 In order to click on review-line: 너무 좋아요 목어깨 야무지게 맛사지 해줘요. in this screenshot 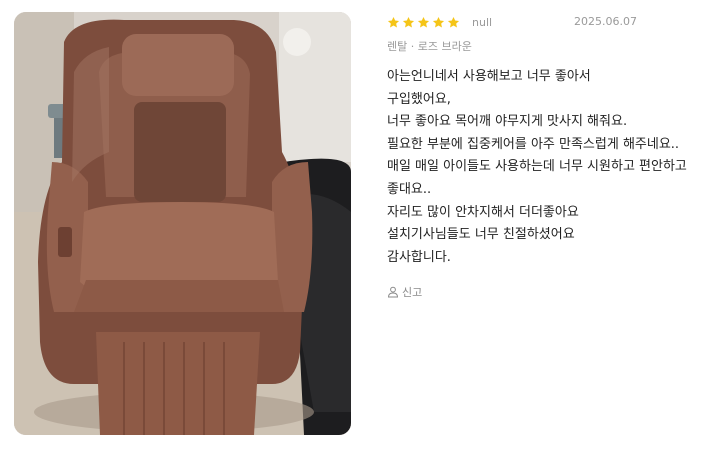, I will do `click(507, 122)`.